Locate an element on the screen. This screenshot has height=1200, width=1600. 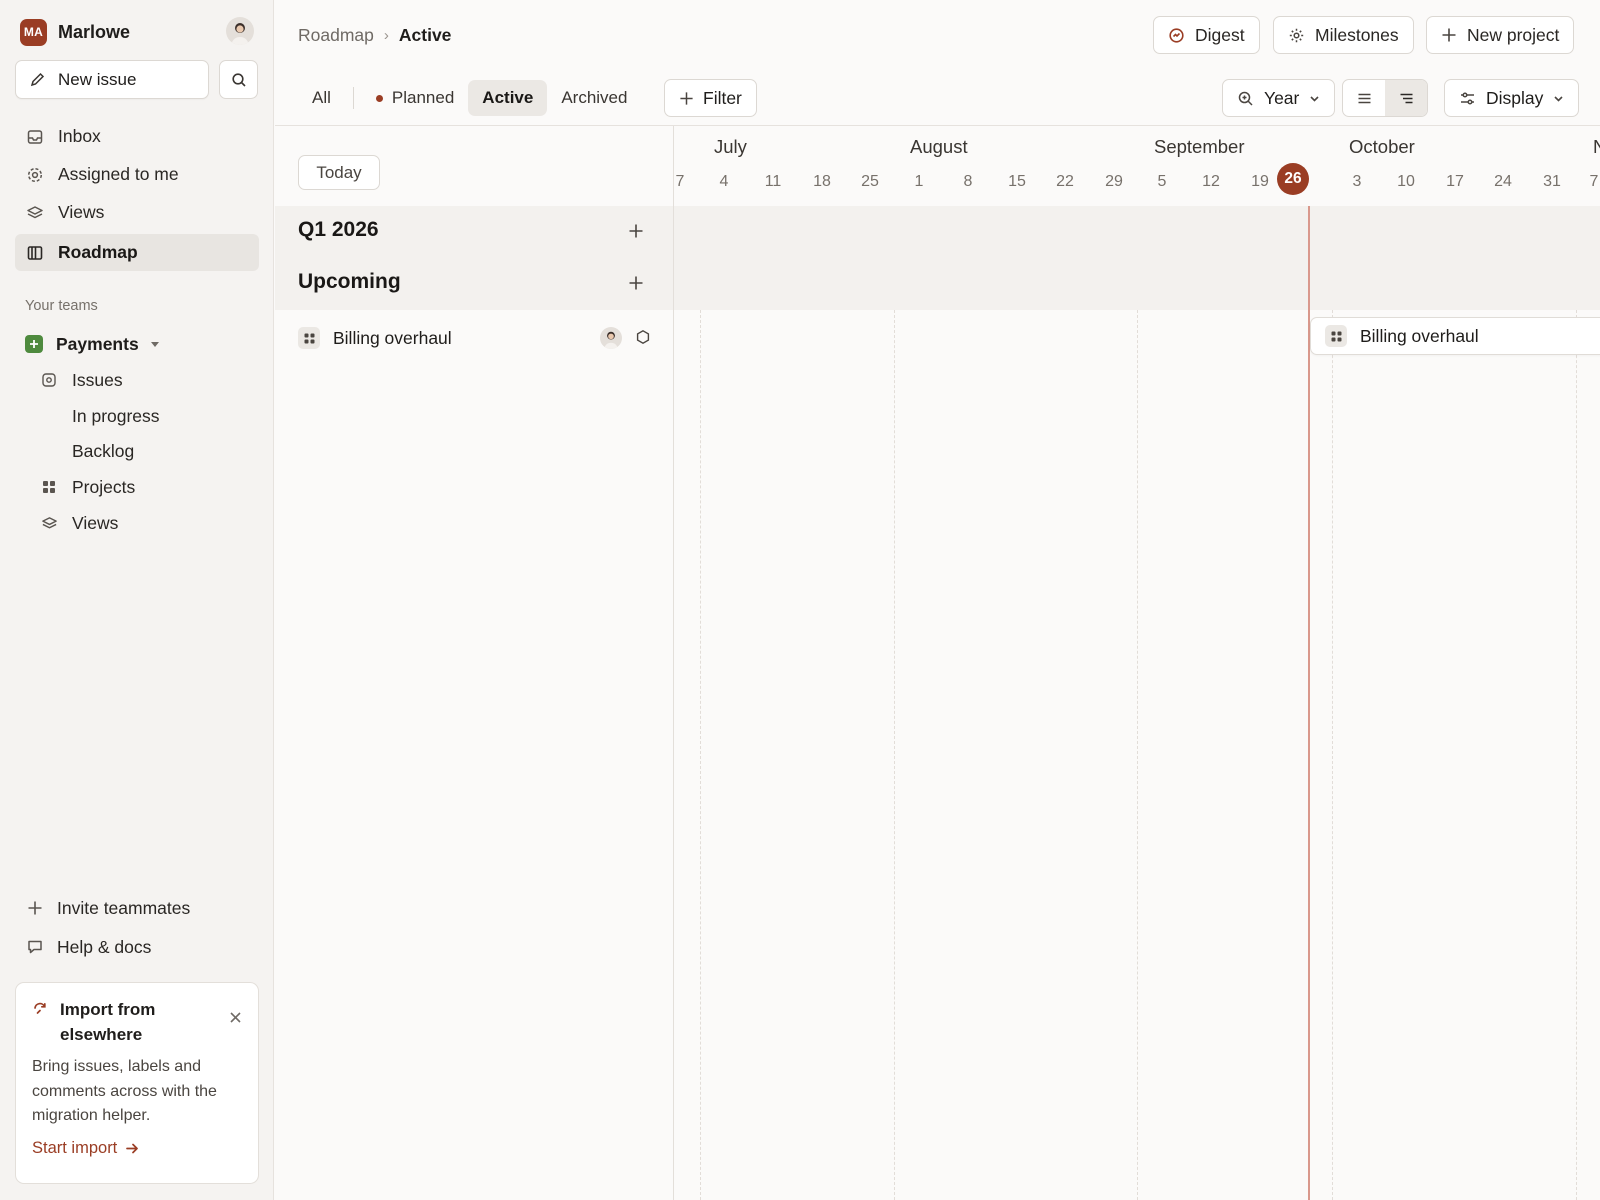
sidebar-item-label: Assigned to me is located at coordinates (118, 174).